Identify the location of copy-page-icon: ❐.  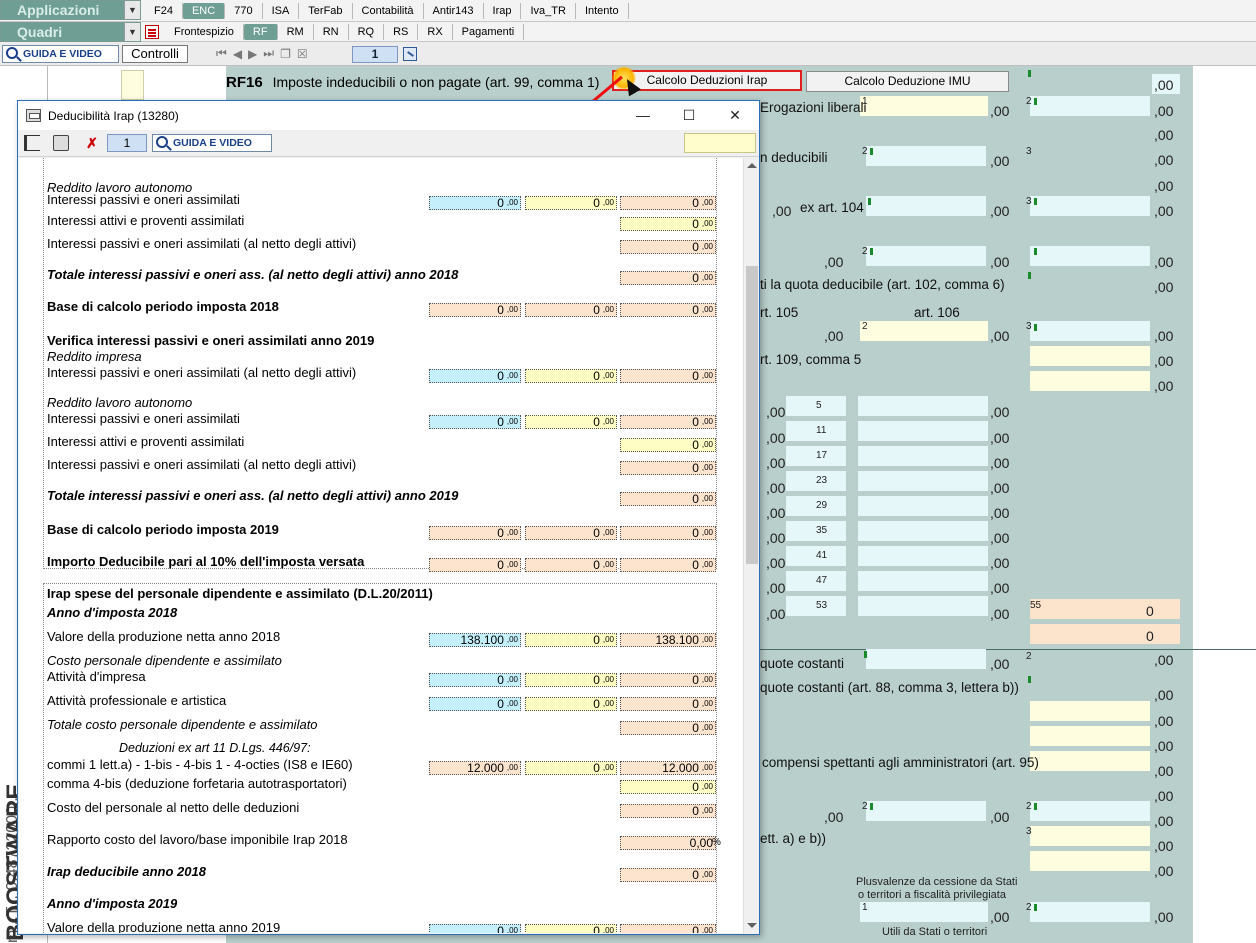
(285, 54).